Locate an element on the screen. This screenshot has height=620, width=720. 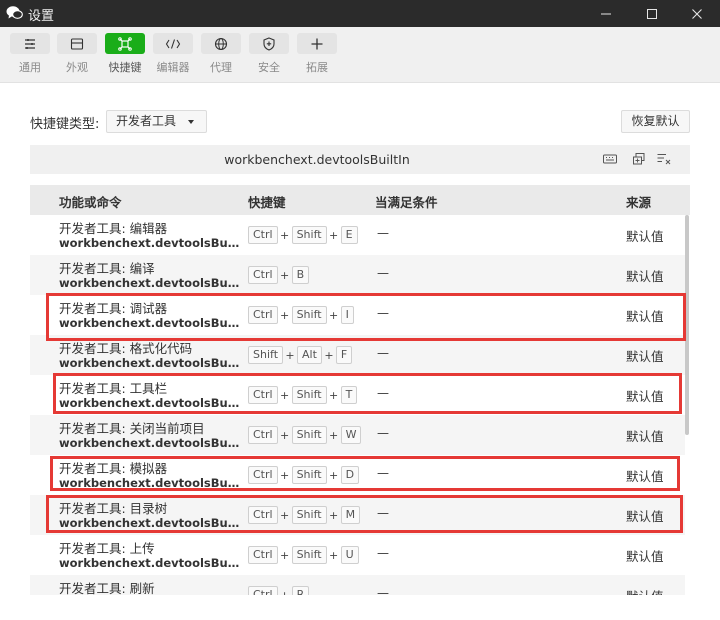
window-title: 设置 is located at coordinates (41, 16).